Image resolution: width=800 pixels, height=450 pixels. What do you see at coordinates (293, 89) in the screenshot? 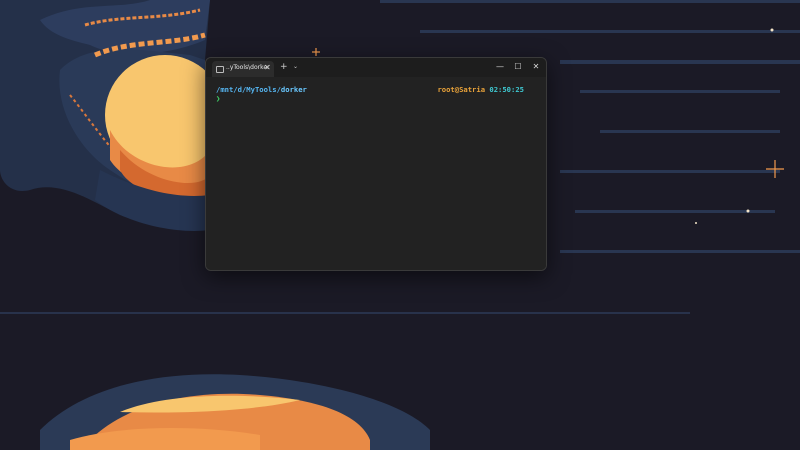
I see `path-current-dir: dorker` at bounding box center [293, 89].